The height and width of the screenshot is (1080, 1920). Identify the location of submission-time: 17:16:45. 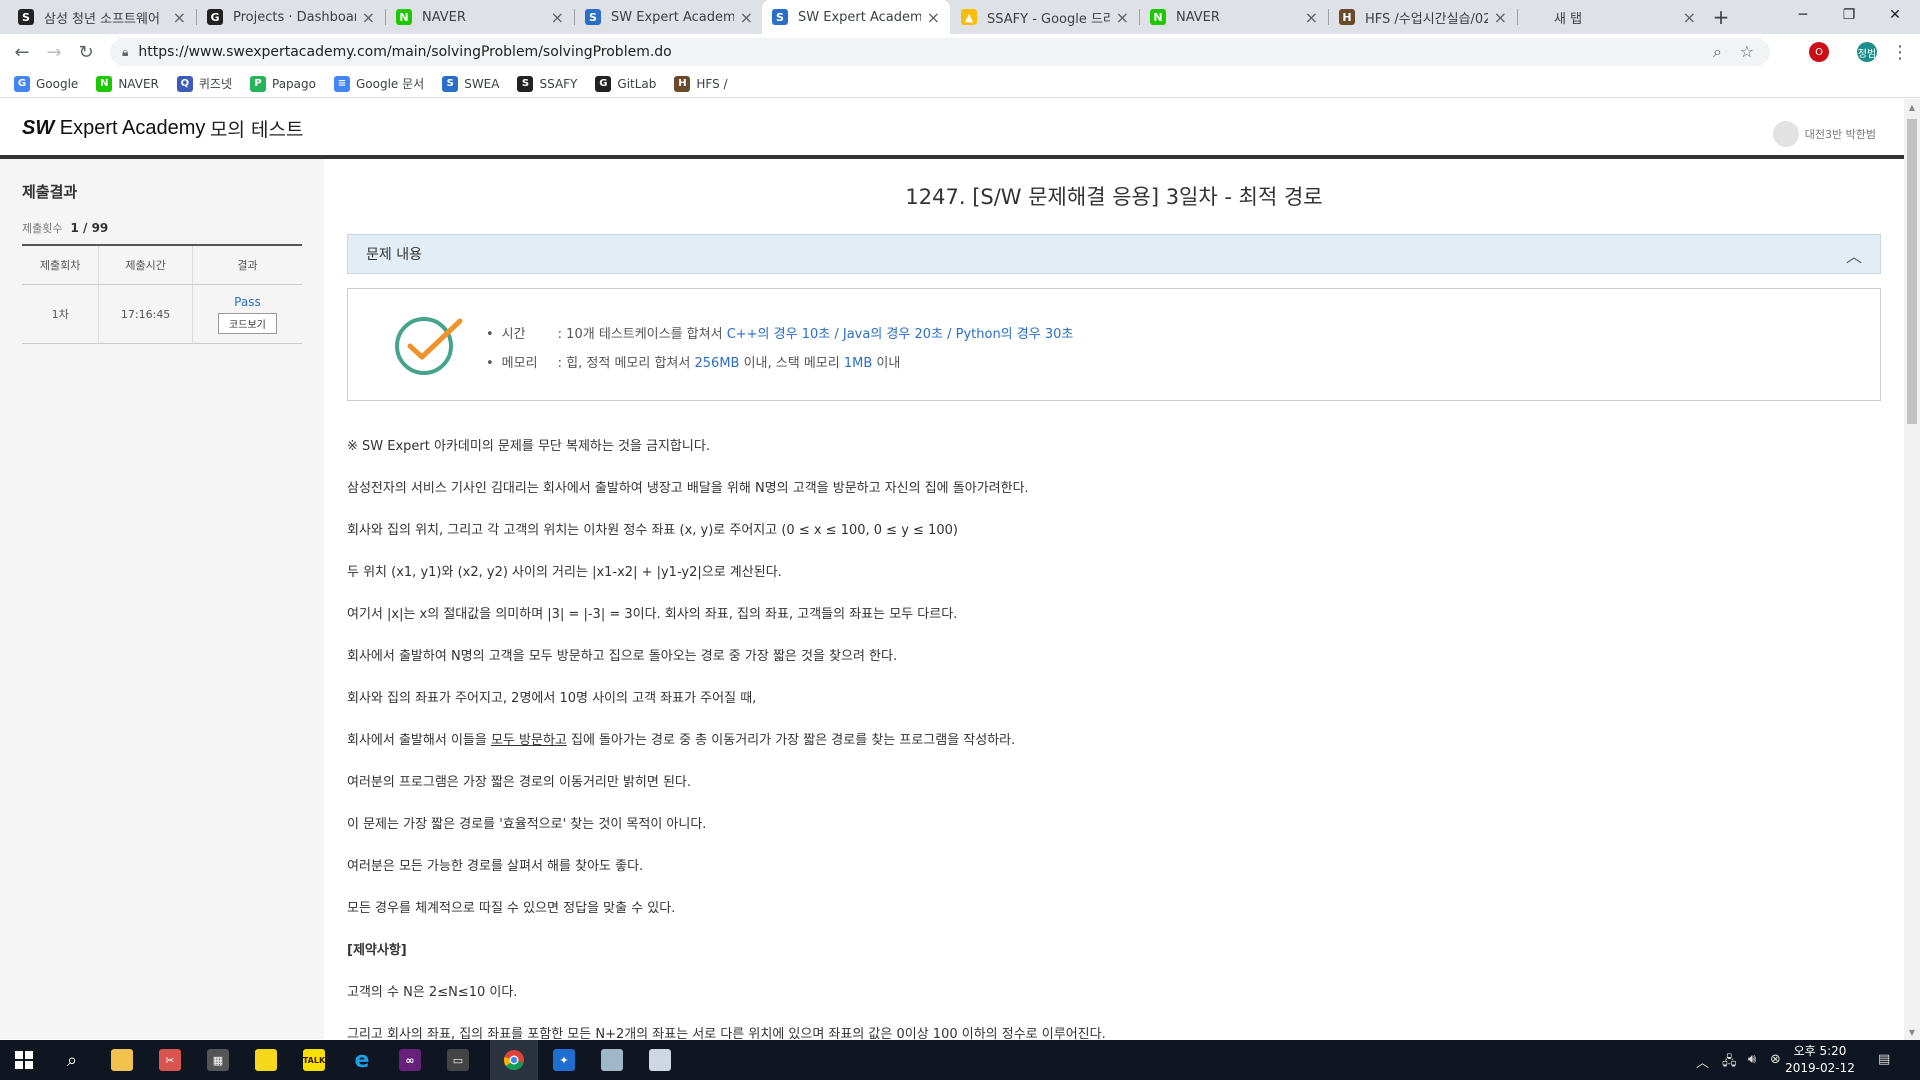
(145, 314).